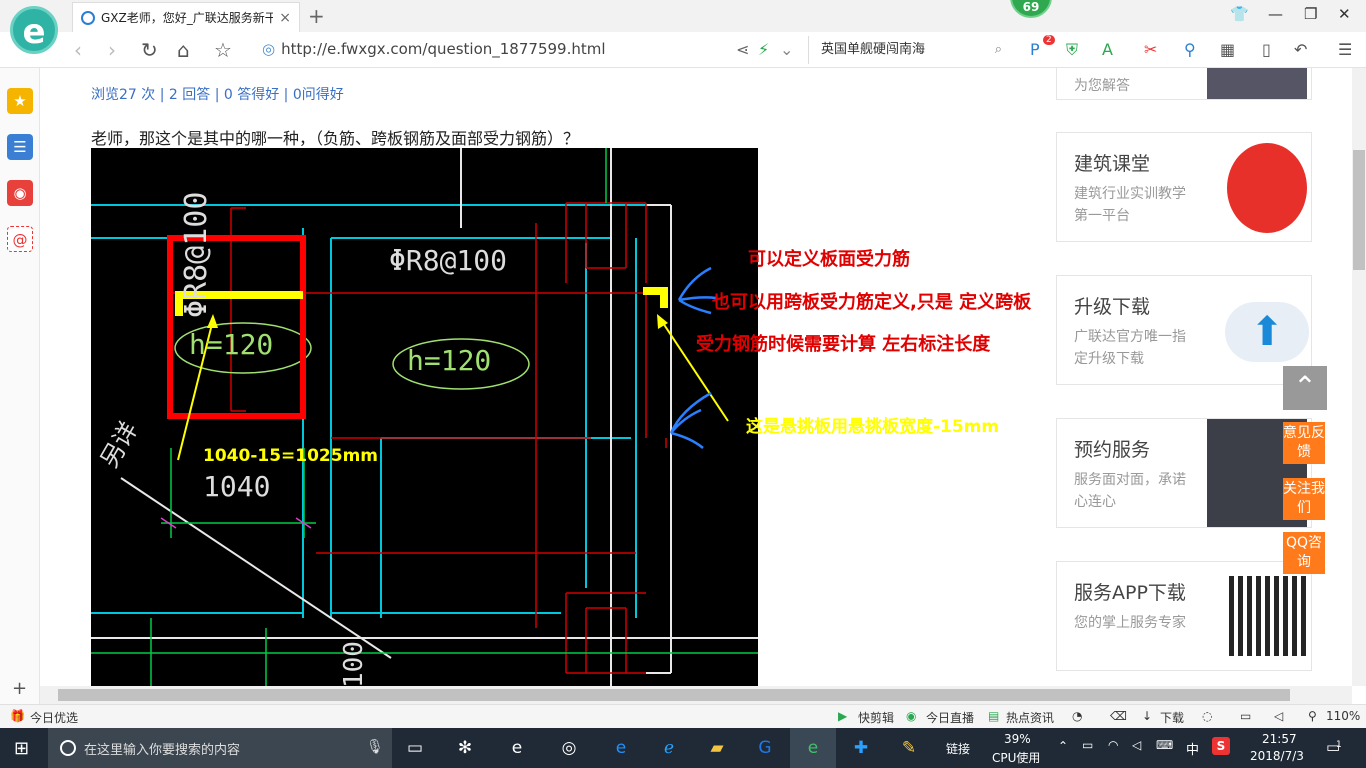  Describe the element at coordinates (220, 748) in the screenshot. I see `taskbar-search-input: 在这里输入你要搜索的内容 🎙` at that location.